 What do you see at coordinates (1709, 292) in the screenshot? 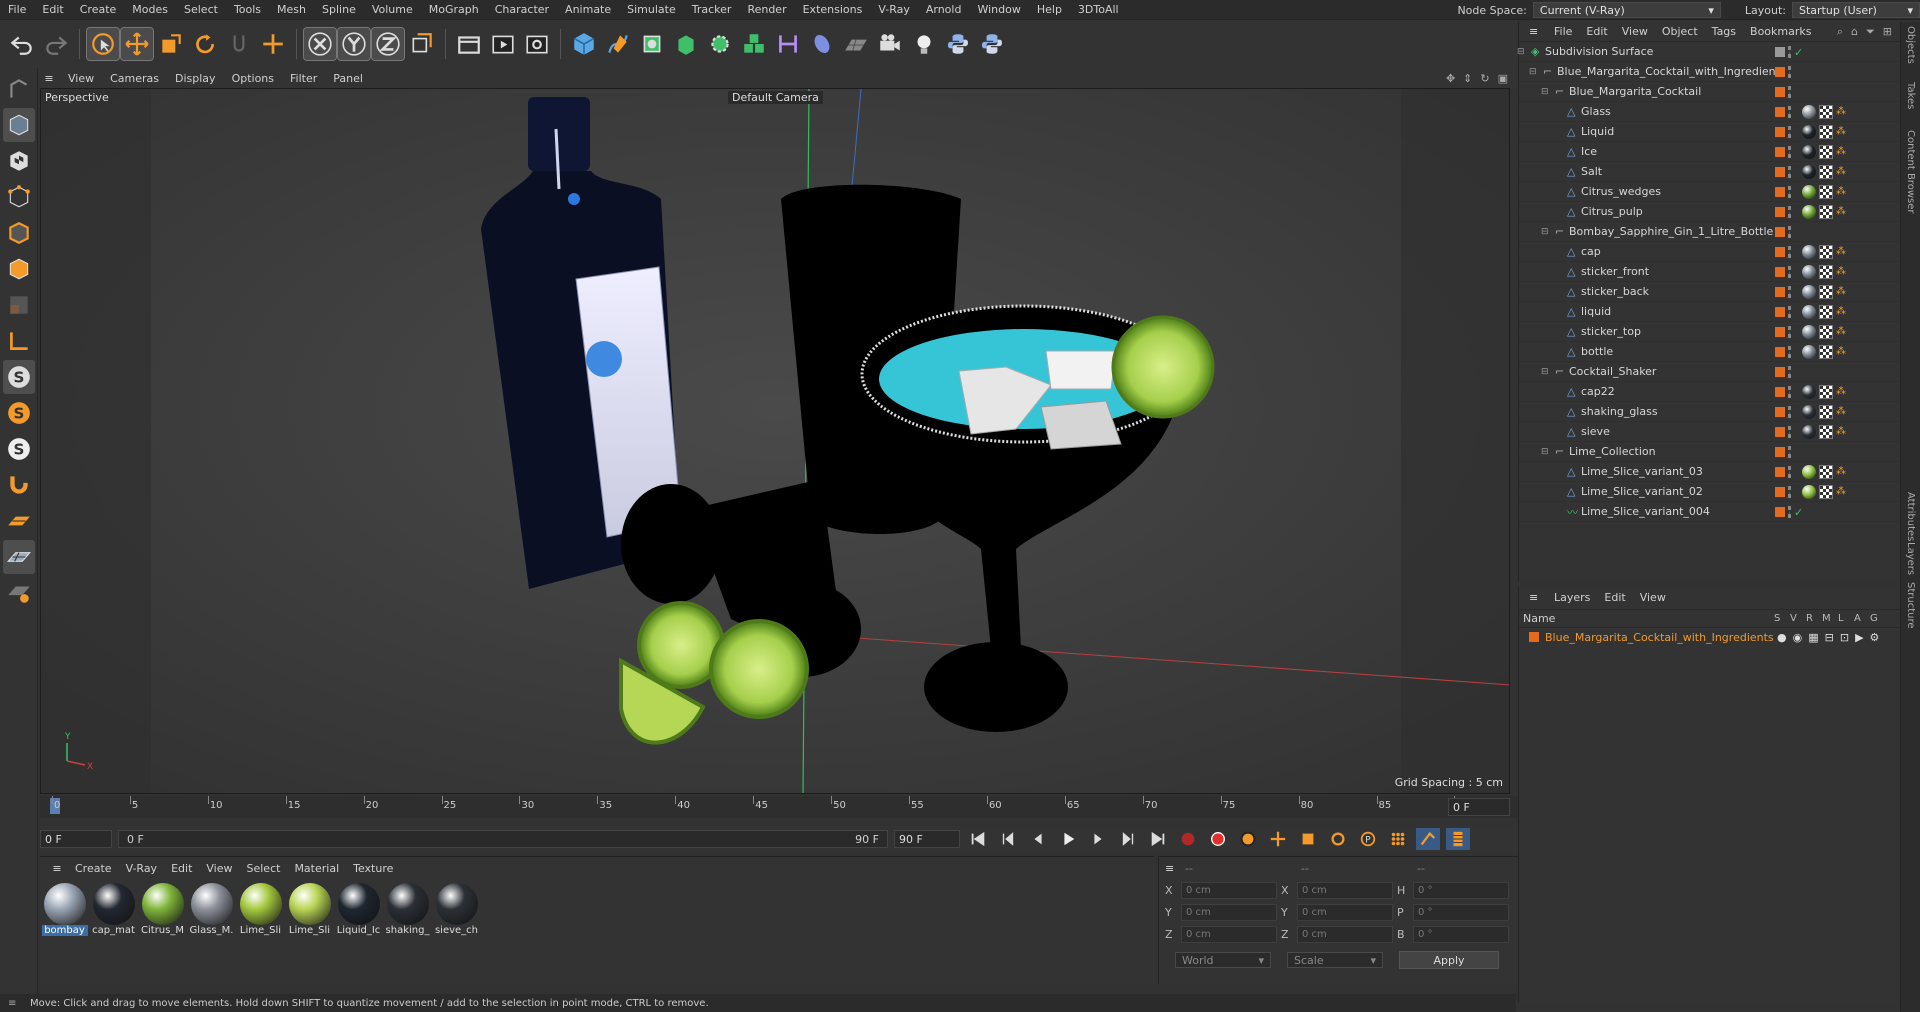
I see `object-row: △ sticker_back ⁂` at bounding box center [1709, 292].